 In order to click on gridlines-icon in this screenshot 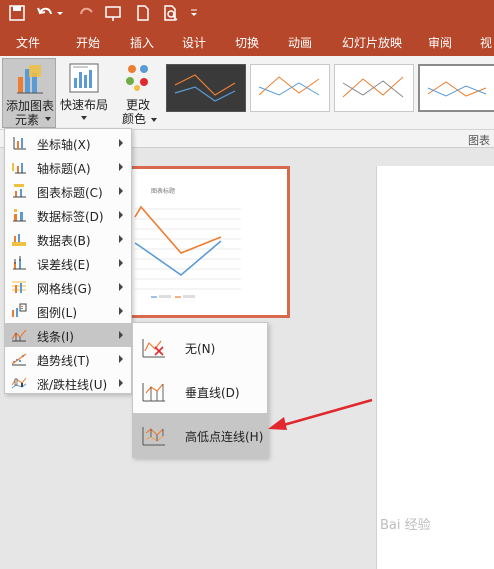, I will do `click(19, 287)`.